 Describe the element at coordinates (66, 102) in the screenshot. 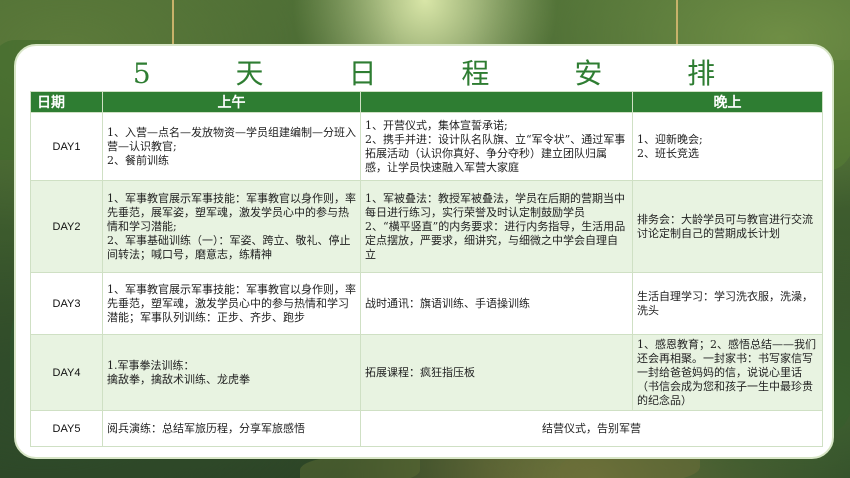

I see `header-date: 日期` at that location.